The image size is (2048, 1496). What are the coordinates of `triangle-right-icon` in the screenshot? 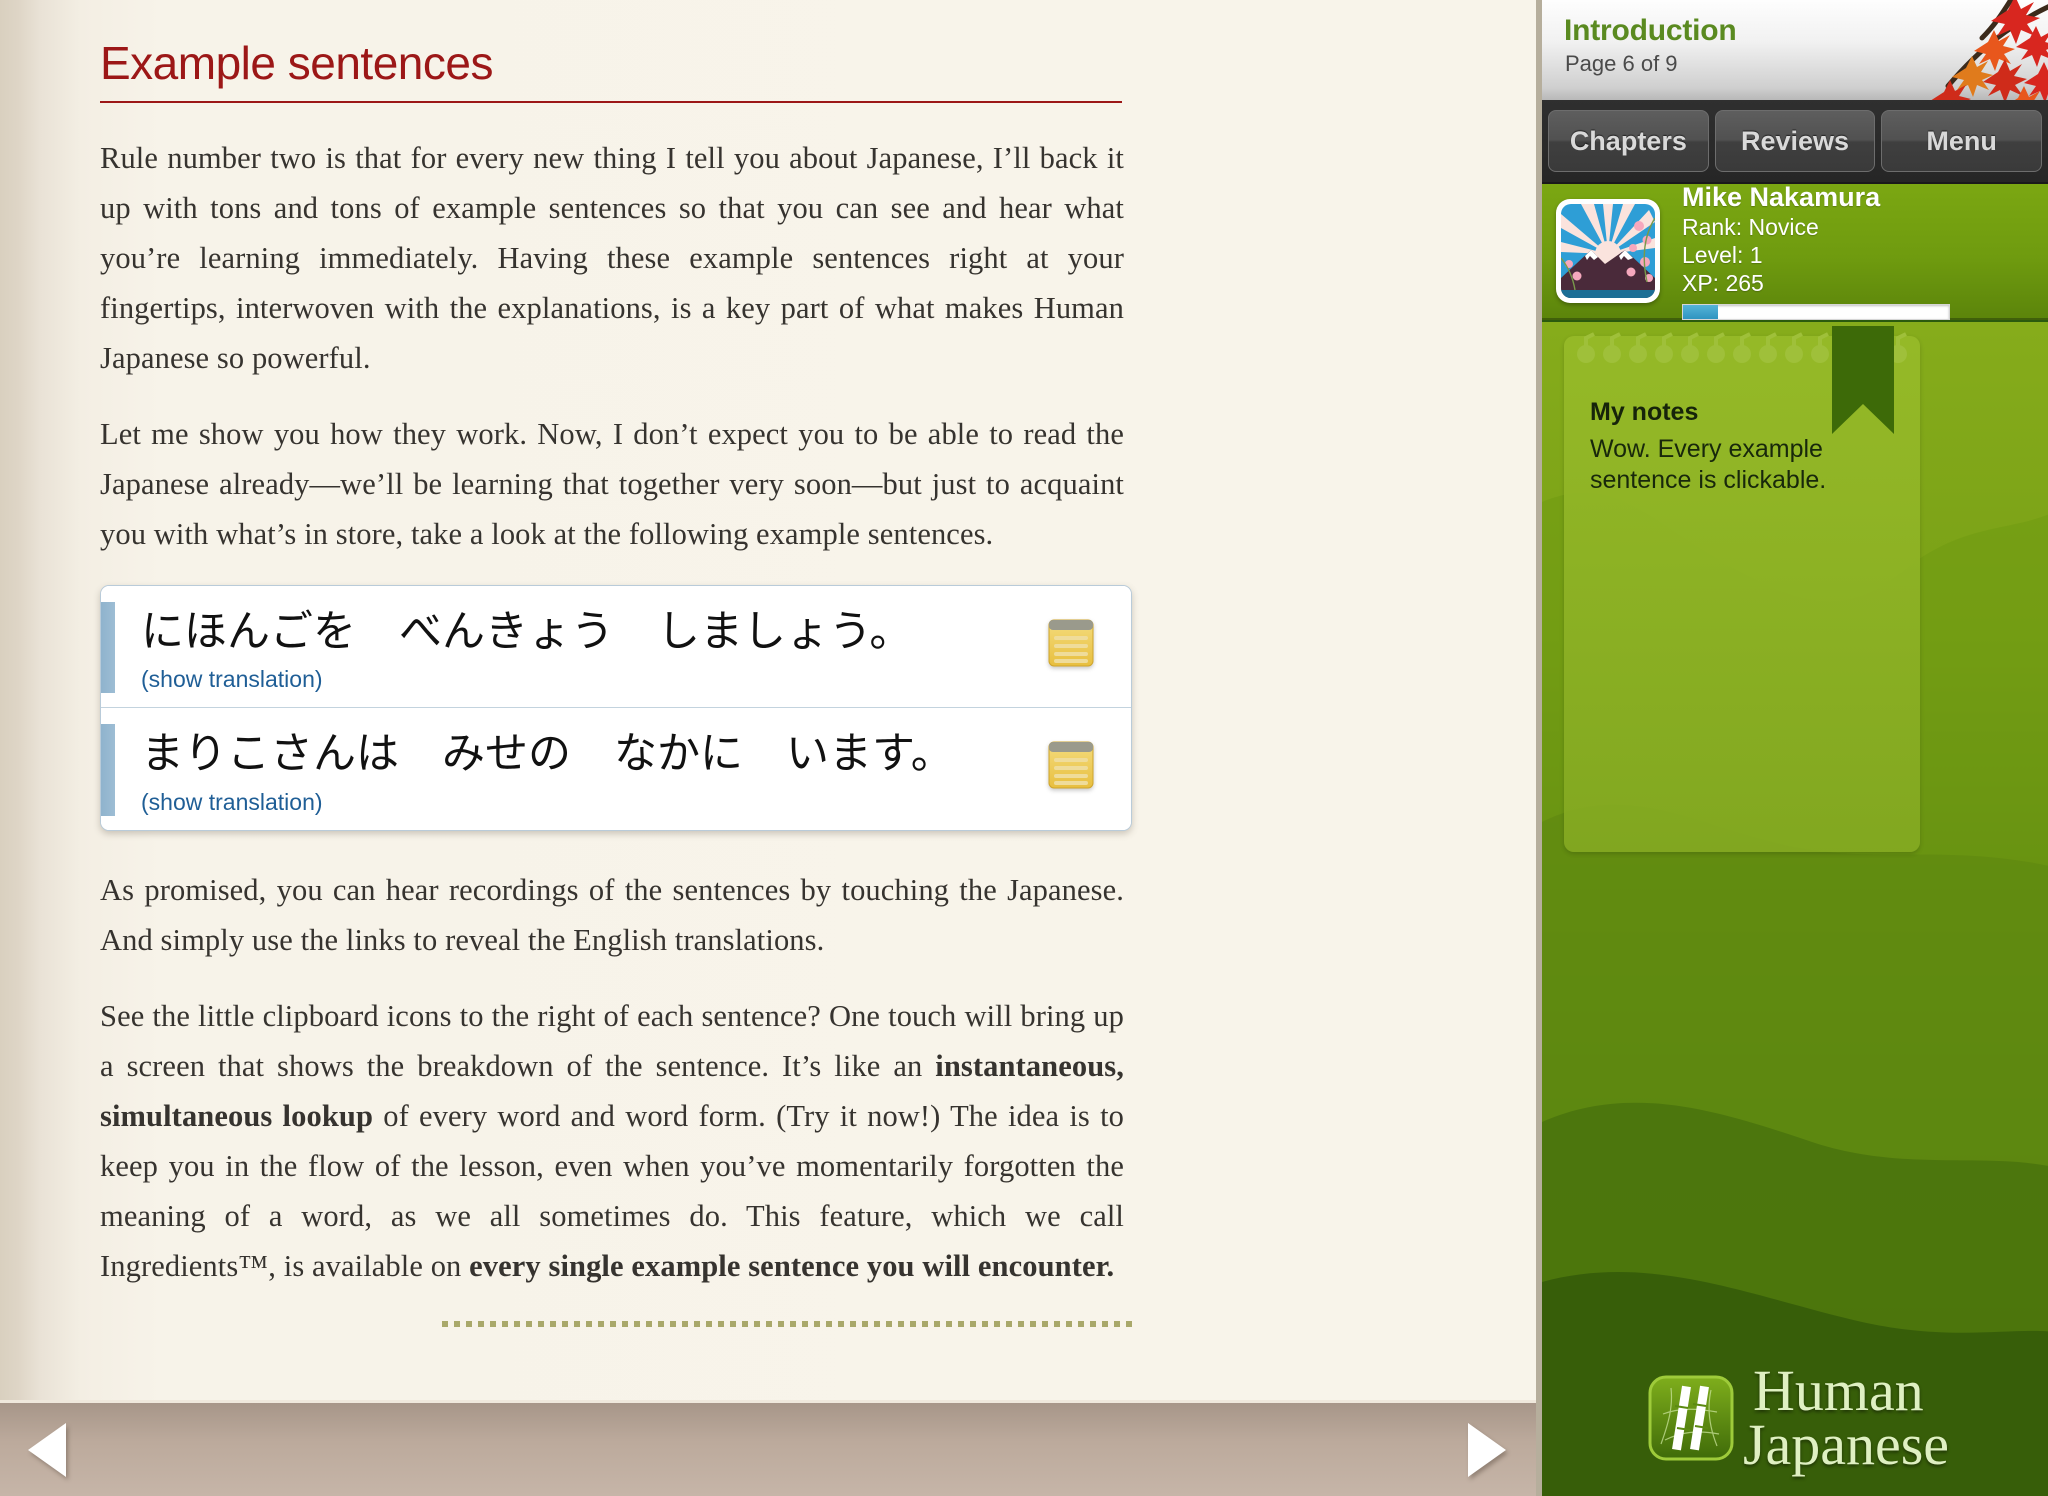 It's located at (1487, 1449).